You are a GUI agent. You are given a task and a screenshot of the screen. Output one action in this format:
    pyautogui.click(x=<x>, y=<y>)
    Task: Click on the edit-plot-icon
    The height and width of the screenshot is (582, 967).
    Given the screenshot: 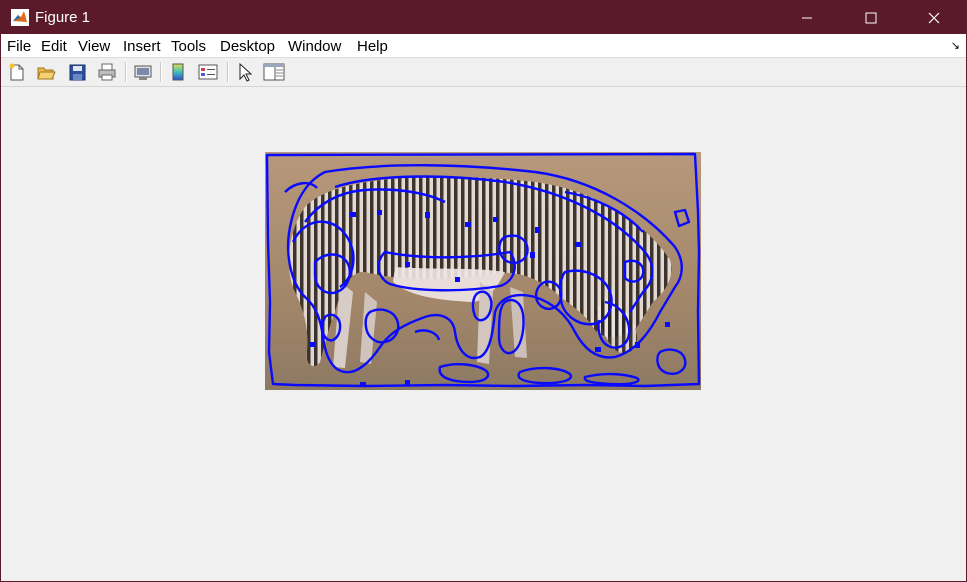 What is the action you would take?
    pyautogui.click(x=246, y=72)
    